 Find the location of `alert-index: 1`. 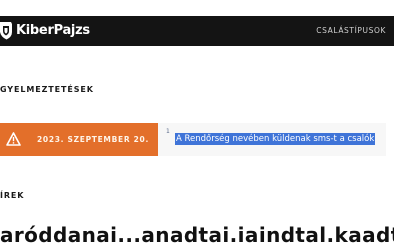

alert-index: 1 is located at coordinates (168, 131).